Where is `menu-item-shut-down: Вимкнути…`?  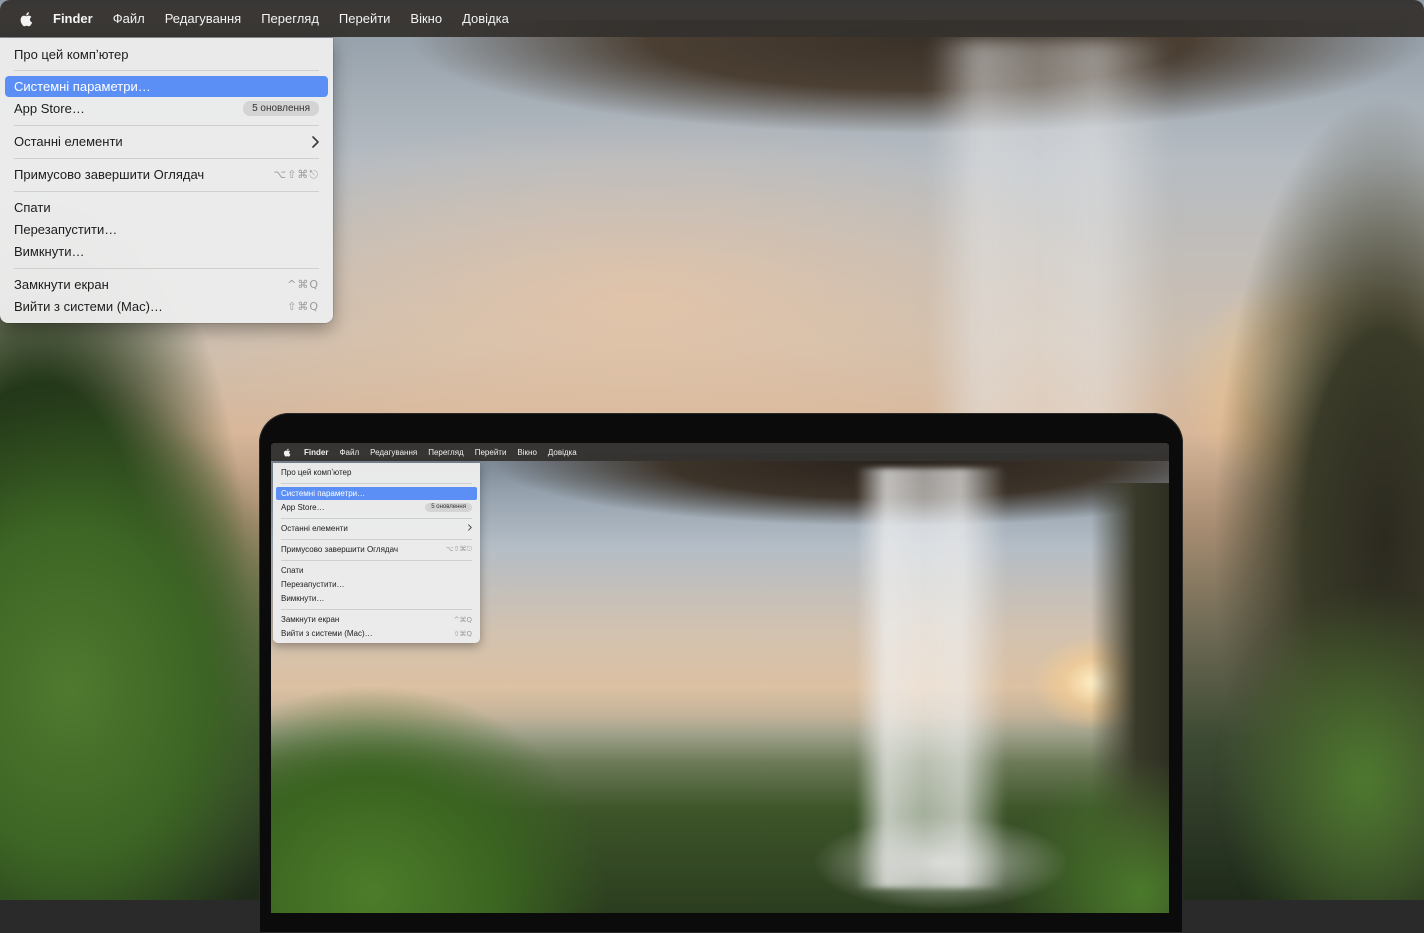
menu-item-shut-down: Вимкнути… is located at coordinates (166, 251).